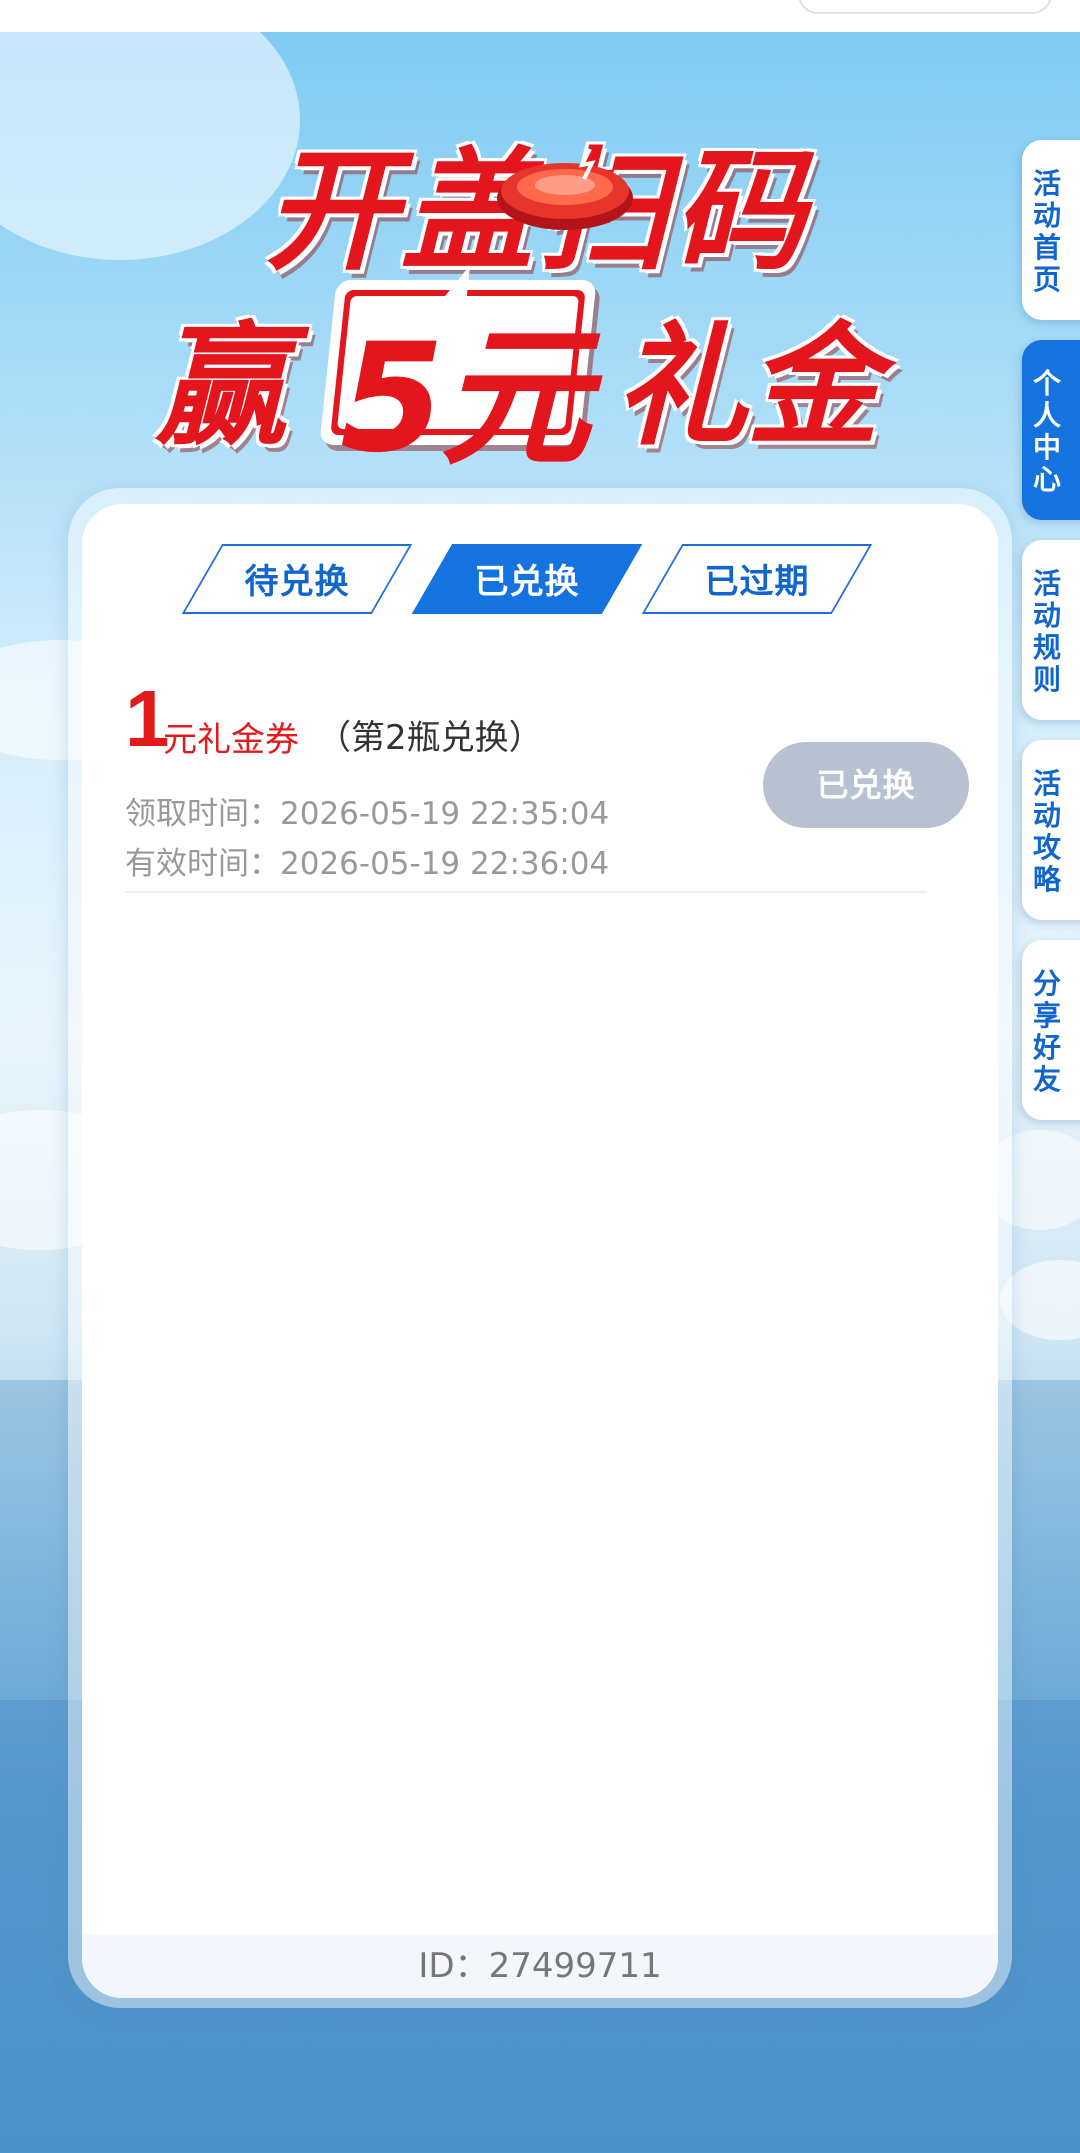 This screenshot has width=1080, height=2153. What do you see at coordinates (757, 582) in the screenshot?
I see `tab-expired-label: 已过期` at bounding box center [757, 582].